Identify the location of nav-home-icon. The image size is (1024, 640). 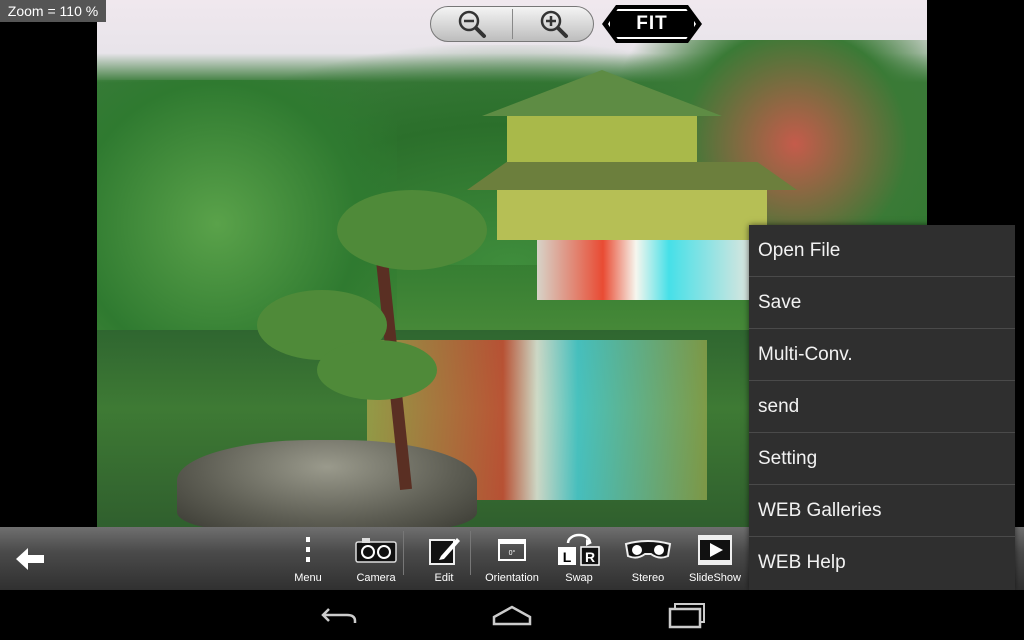
(512, 615).